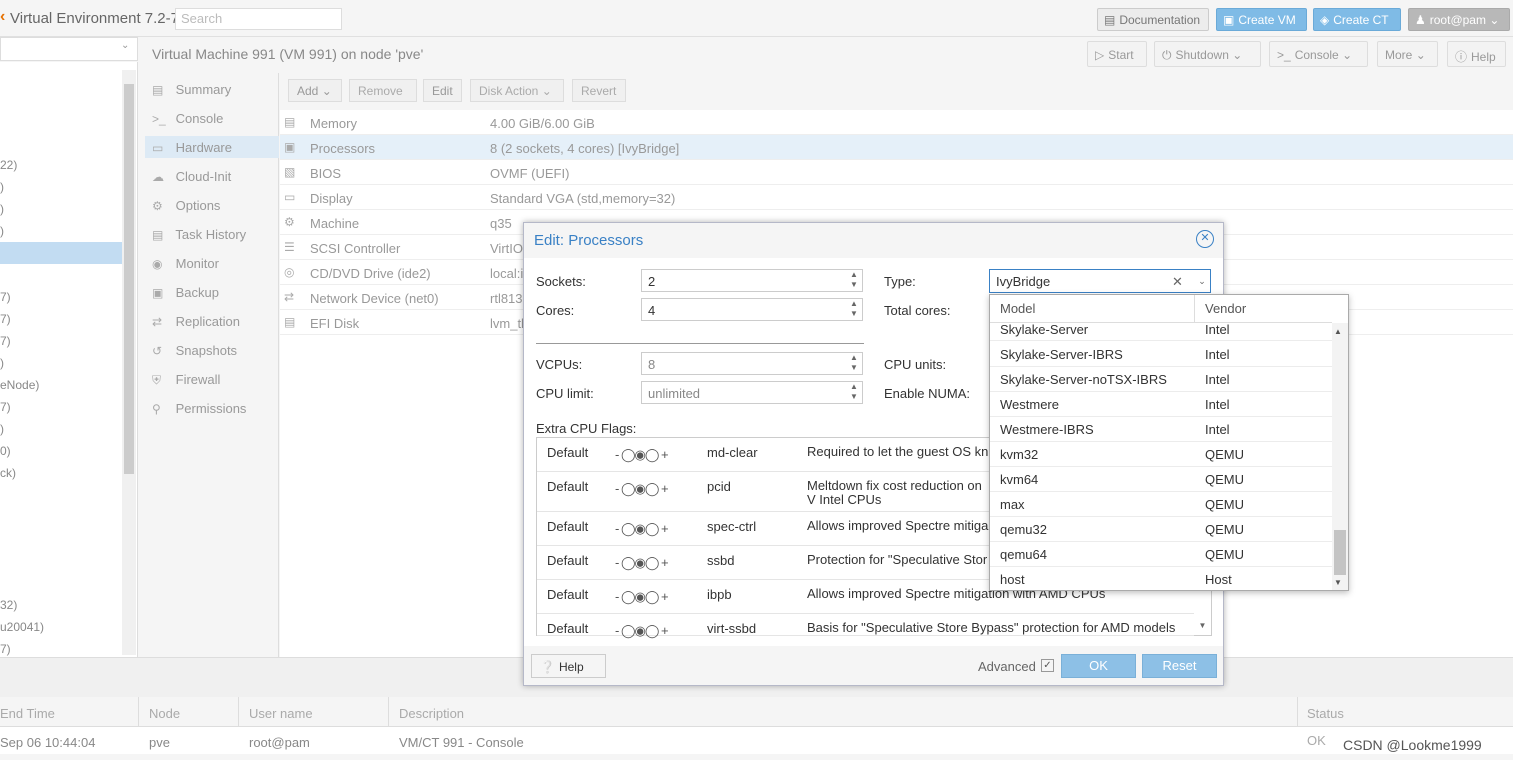 This screenshot has height=760, width=1513. Describe the element at coordinates (1153, 19) in the screenshot. I see `documentation-button: ▤ Documentation` at that location.